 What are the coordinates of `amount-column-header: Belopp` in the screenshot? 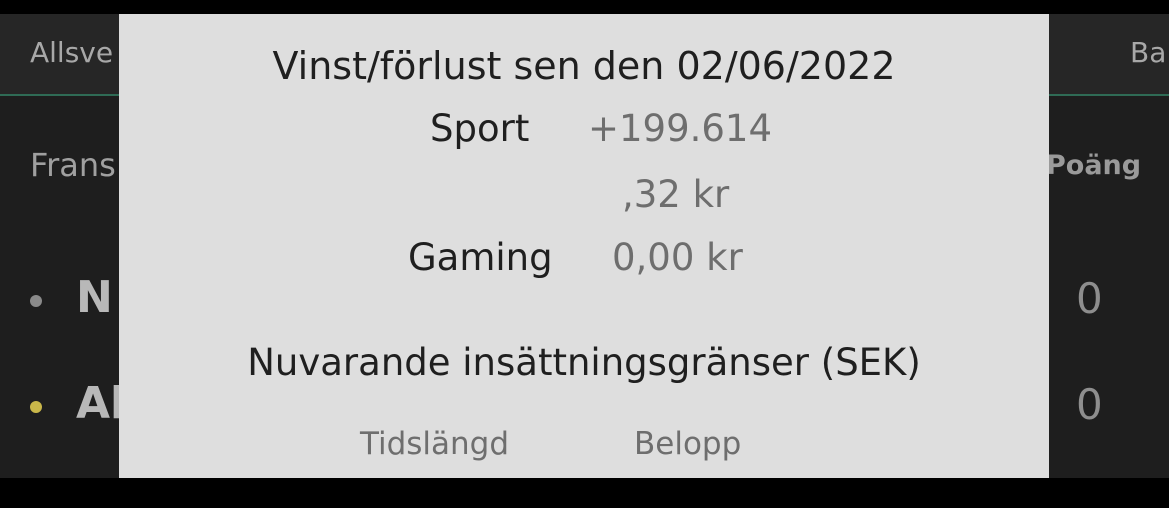 It's located at (688, 444).